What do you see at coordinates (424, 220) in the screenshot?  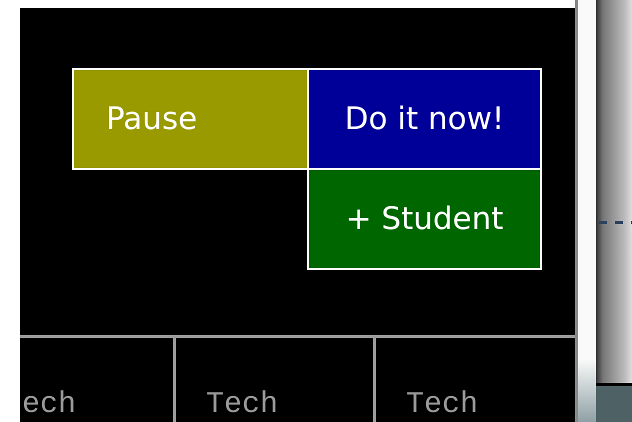 I see `action-button: + Student` at bounding box center [424, 220].